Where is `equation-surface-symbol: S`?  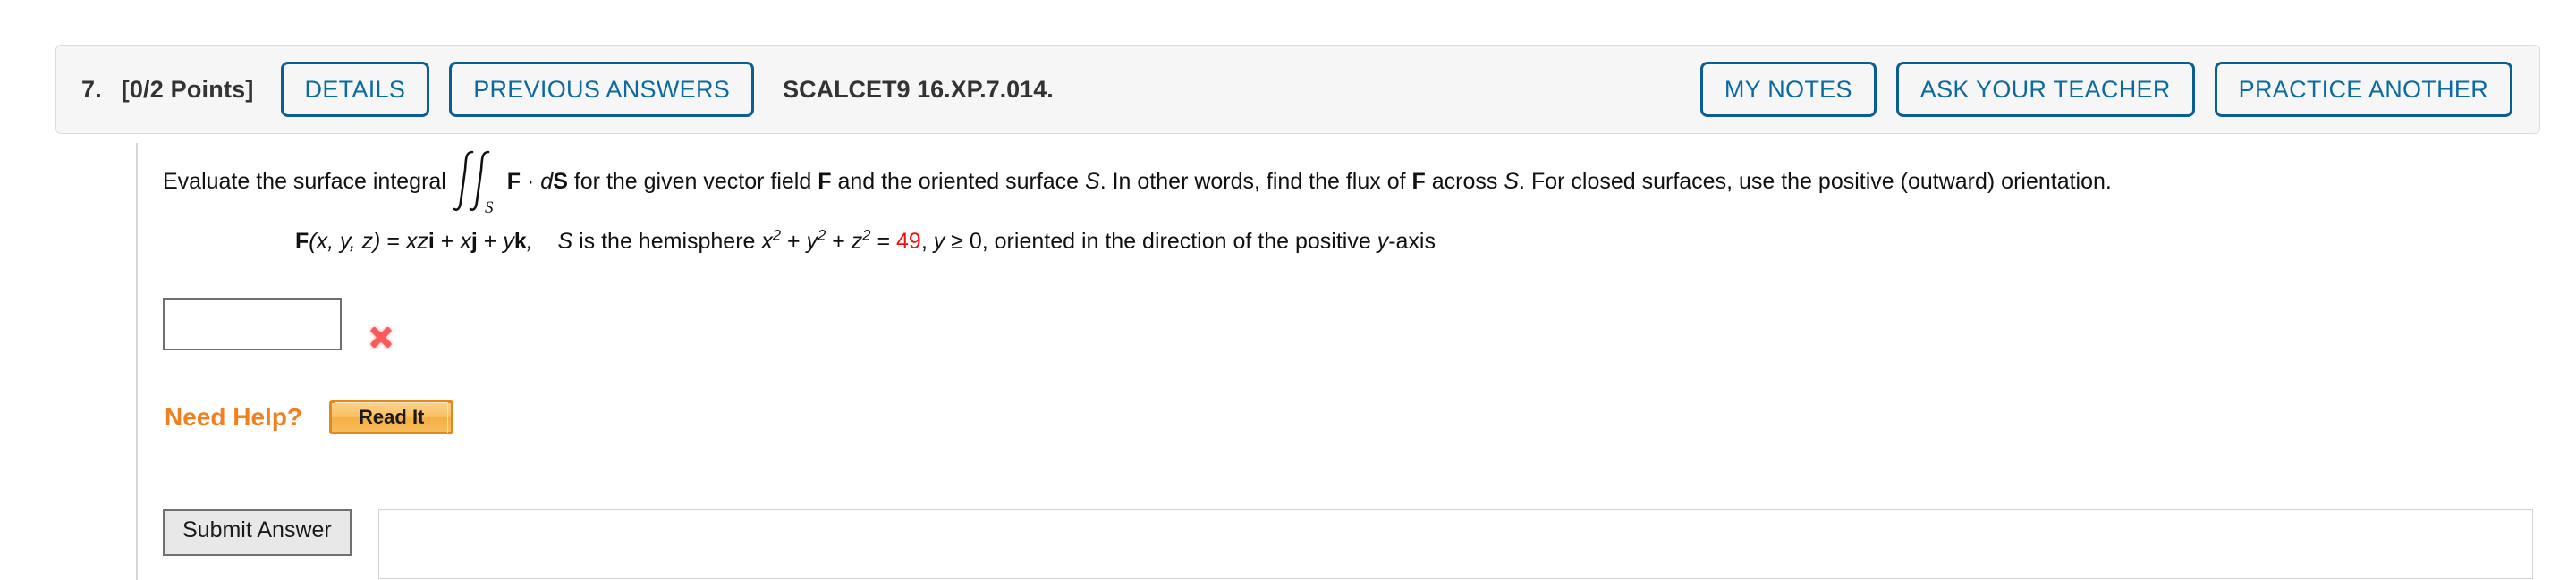
equation-surface-symbol: S is located at coordinates (565, 241).